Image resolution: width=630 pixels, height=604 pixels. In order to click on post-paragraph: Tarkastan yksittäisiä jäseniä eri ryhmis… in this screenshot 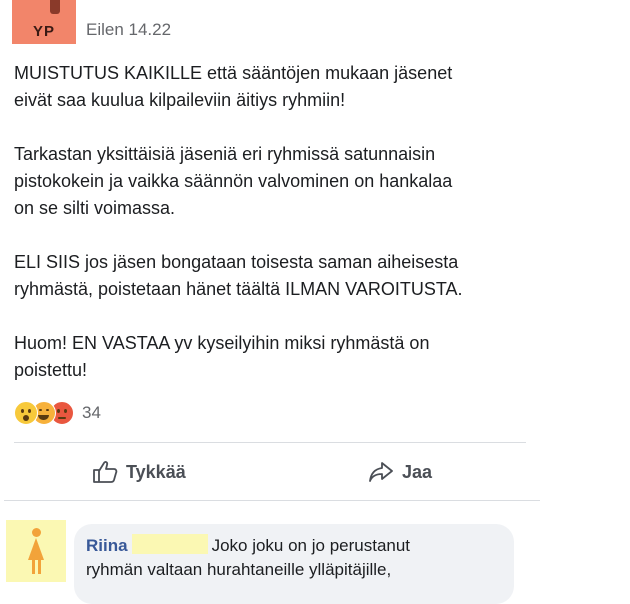, I will do `click(233, 181)`.